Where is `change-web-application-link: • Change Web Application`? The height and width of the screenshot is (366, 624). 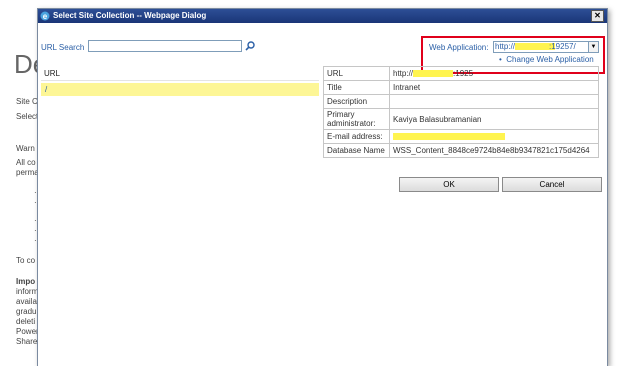
change-web-application-link: • Change Web Application is located at coordinates (546, 59).